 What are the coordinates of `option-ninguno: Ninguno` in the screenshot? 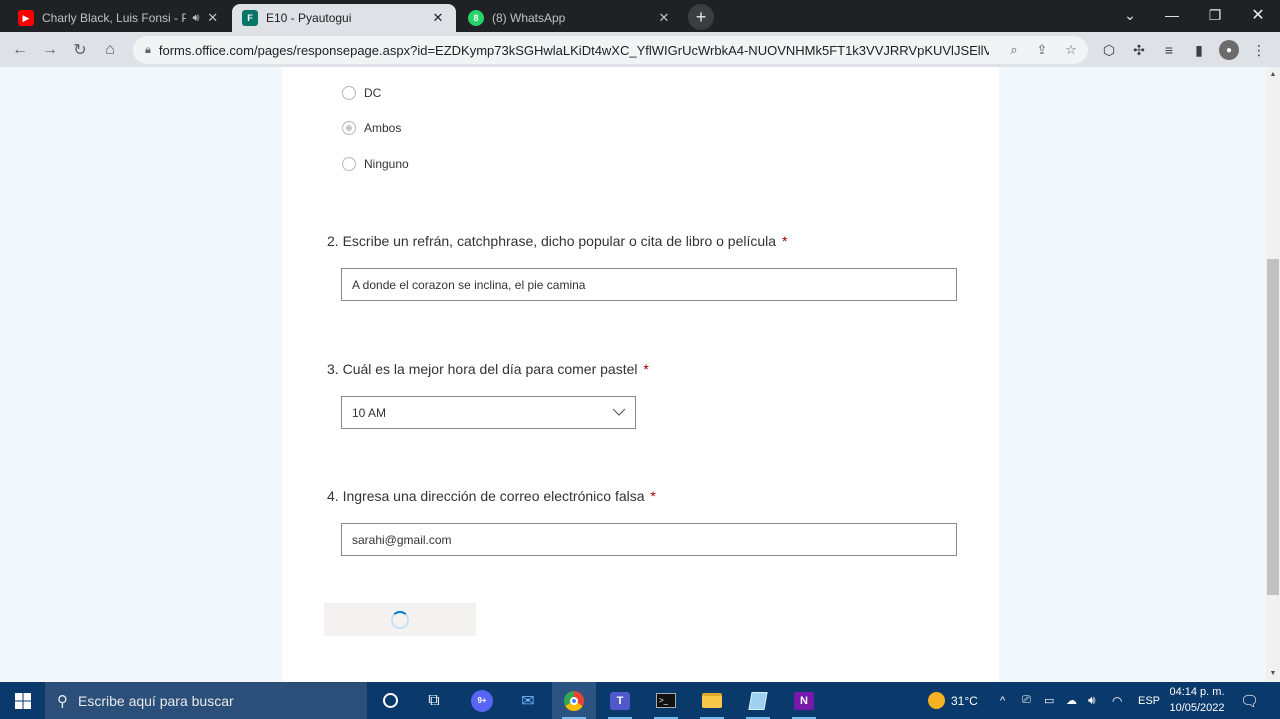 It's located at (375, 164).